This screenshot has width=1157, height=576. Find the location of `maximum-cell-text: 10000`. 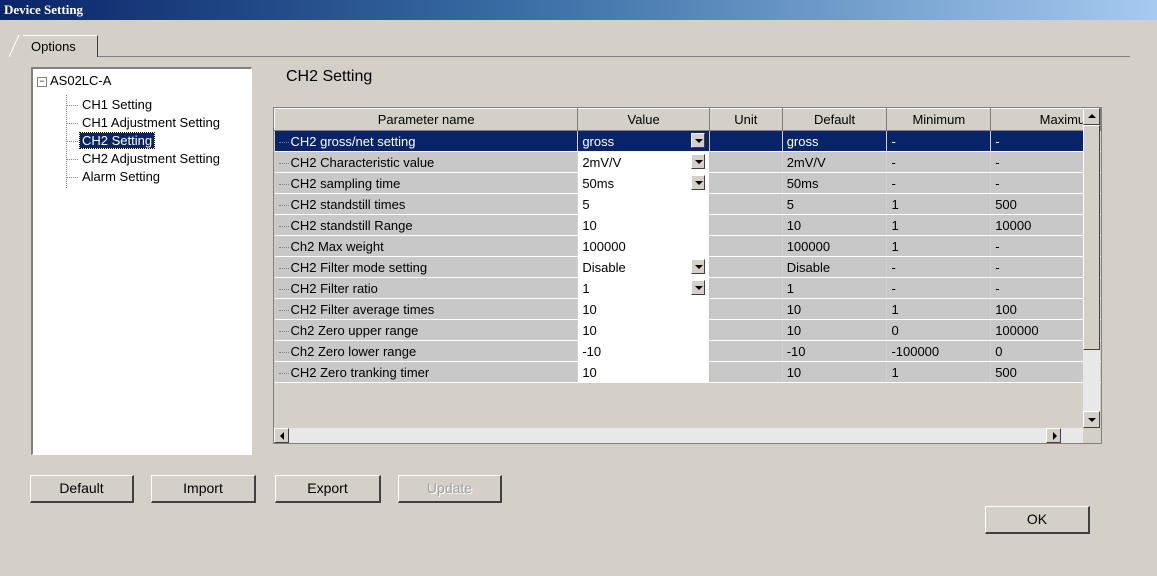

maximum-cell-text: 10000 is located at coordinates (1013, 225).